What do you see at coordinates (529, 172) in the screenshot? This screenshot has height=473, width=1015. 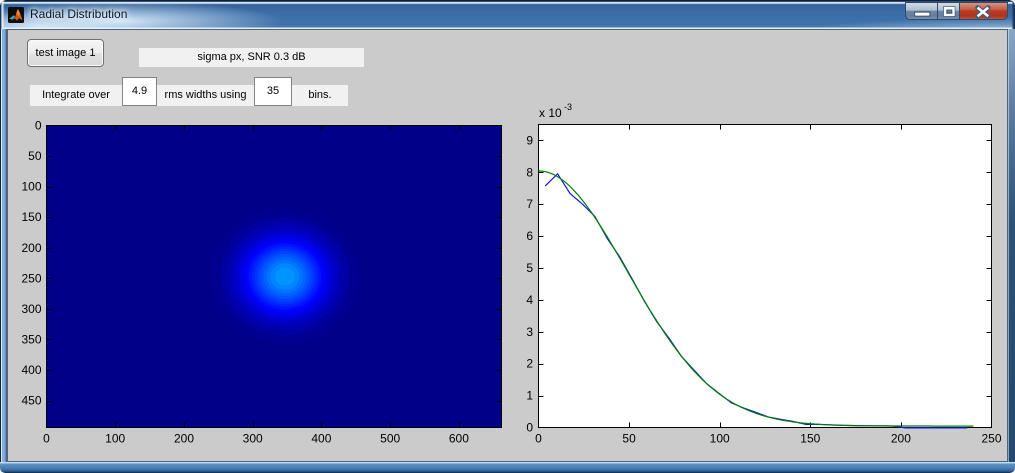 I see `svg-text: 8` at bounding box center [529, 172].